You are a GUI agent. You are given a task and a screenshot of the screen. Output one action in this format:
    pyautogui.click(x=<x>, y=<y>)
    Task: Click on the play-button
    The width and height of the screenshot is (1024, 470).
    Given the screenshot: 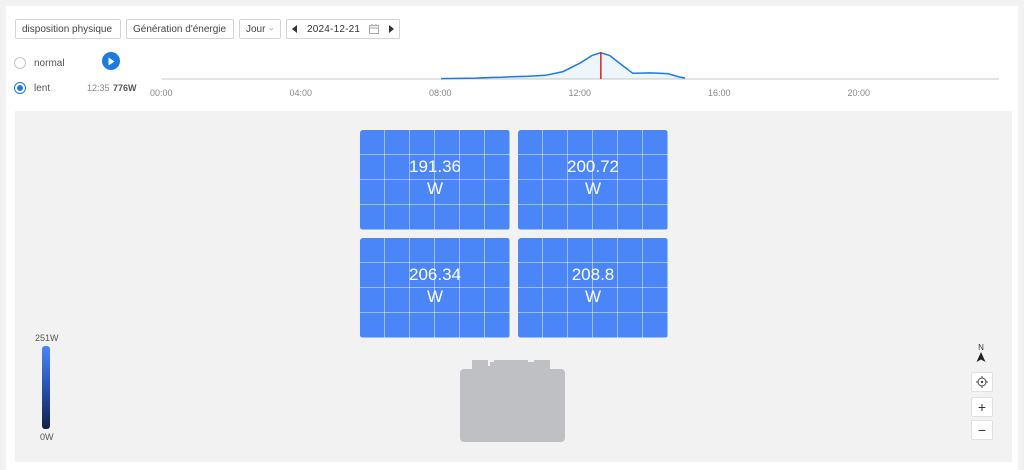 What is the action you would take?
    pyautogui.click(x=111, y=61)
    